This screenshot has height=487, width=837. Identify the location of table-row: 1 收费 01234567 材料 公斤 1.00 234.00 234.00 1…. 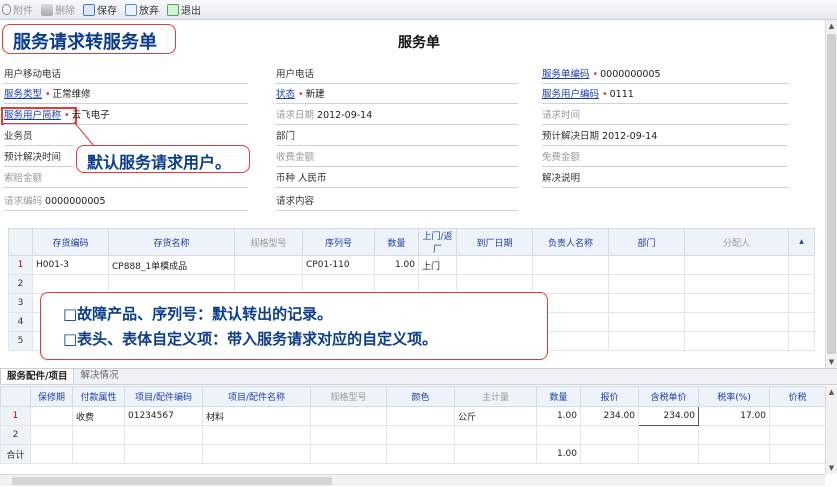
(413, 416).